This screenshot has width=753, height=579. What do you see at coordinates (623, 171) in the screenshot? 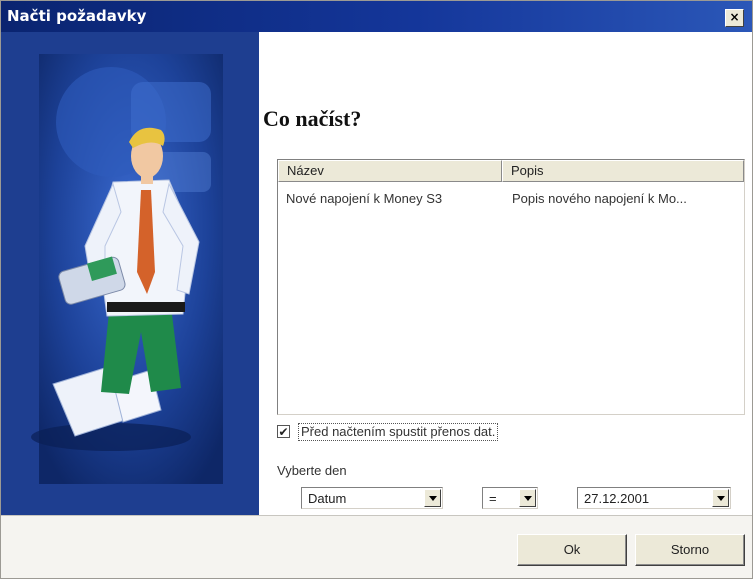
I see `column-header-description: Popis` at bounding box center [623, 171].